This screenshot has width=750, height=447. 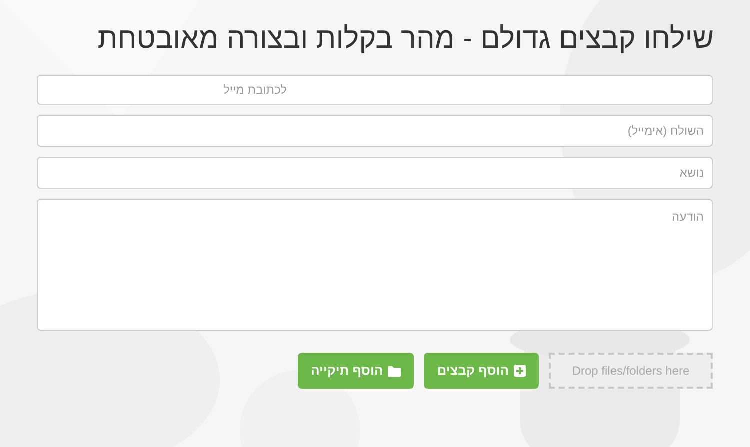 I want to click on page-title: שילחו קבצים גדולם - מהר בקלות ובצורה מאובטחת, so click(x=405, y=39).